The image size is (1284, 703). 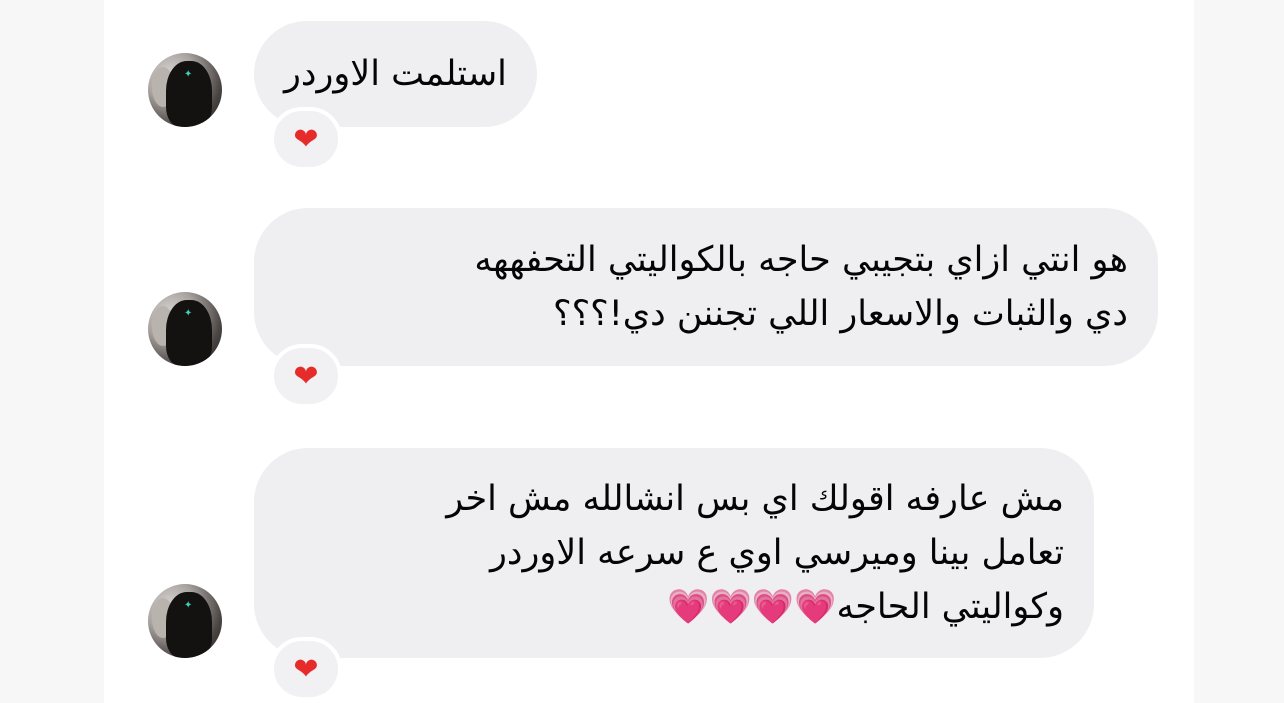 What do you see at coordinates (755, 499) in the screenshot?
I see `message-text: مش عارفه اقولك اي بس انشالله مش اخر` at bounding box center [755, 499].